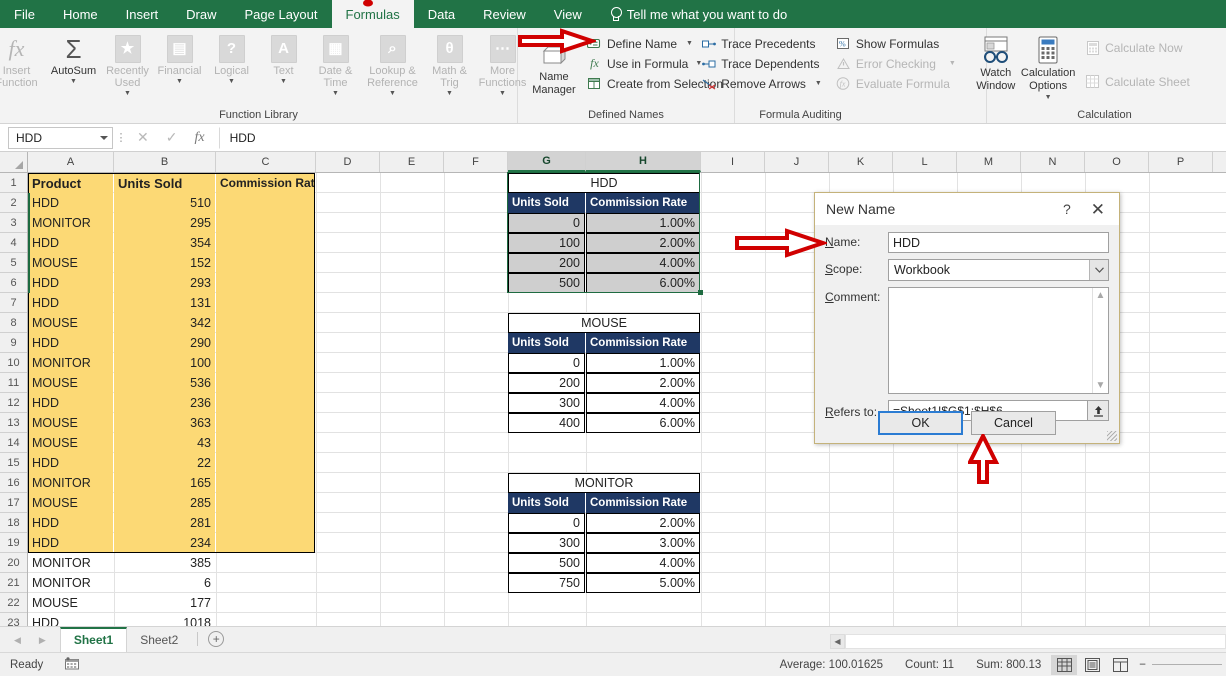  Describe the element at coordinates (164, 343) in the screenshot. I see `cell-B9: 290` at that location.